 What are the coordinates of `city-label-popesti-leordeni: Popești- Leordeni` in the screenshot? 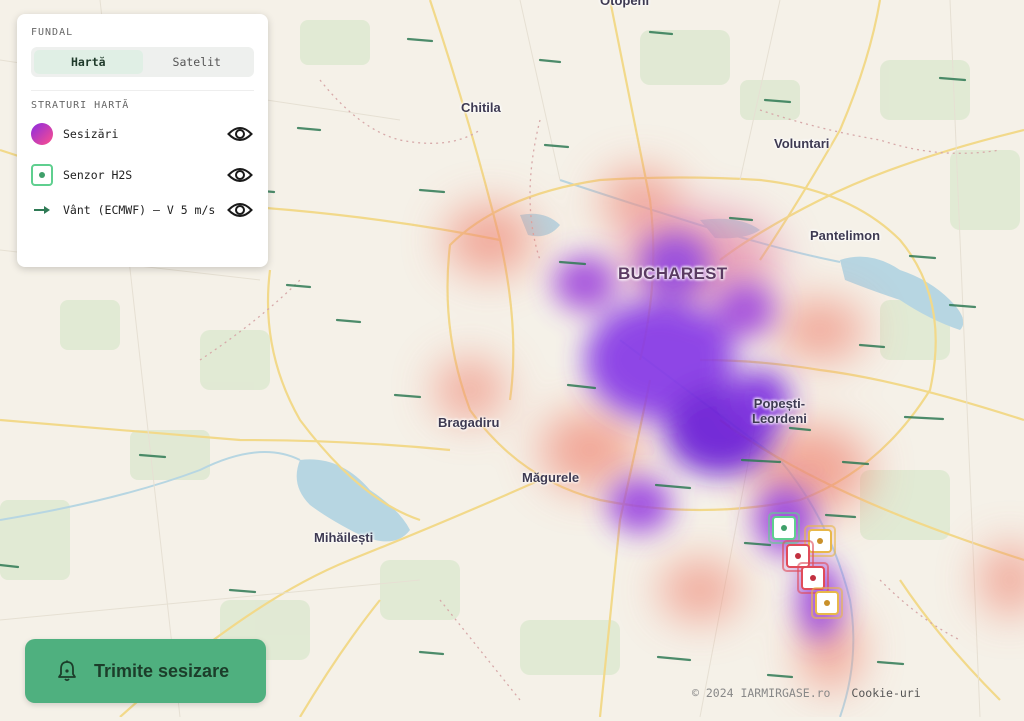 It's located at (779, 411).